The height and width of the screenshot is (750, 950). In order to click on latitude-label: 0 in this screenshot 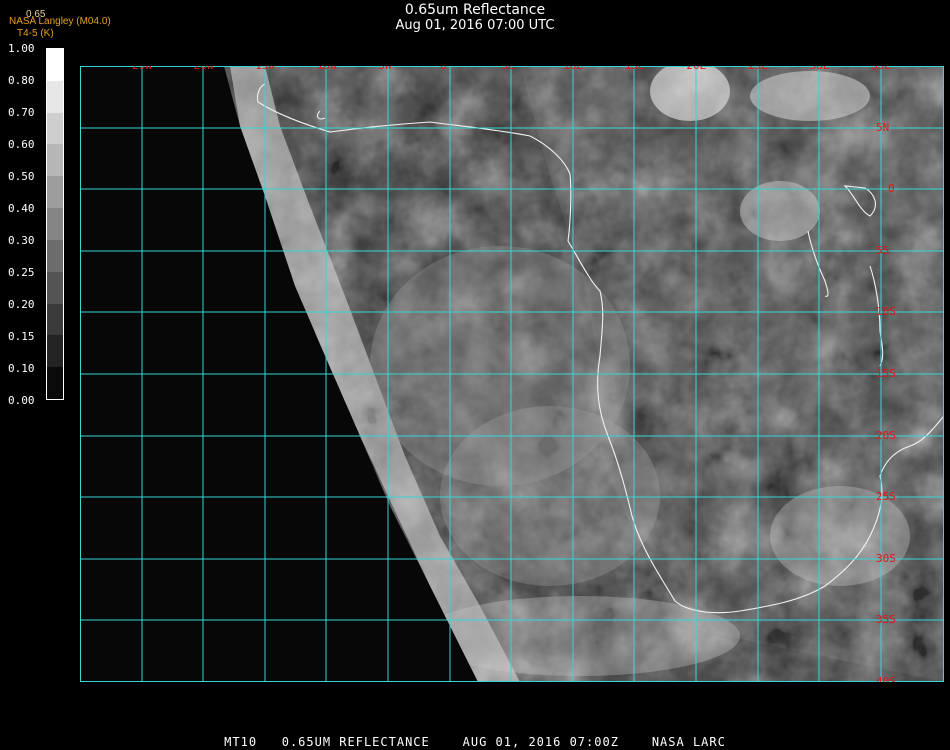, I will do `click(891, 189)`.